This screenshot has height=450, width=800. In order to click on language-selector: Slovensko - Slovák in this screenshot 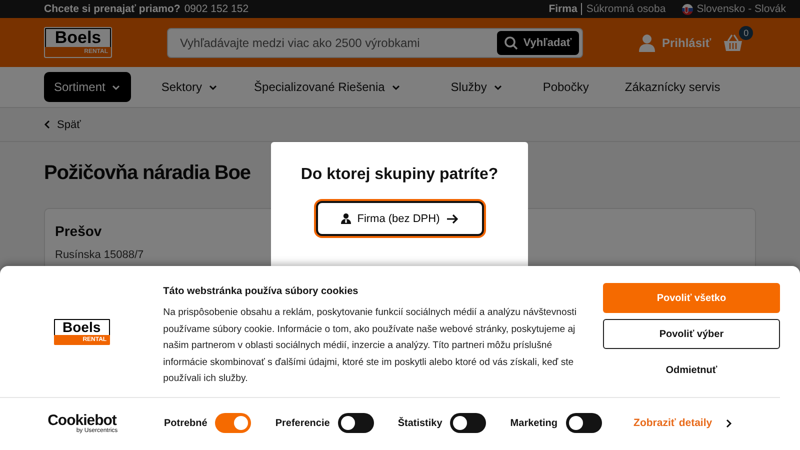, I will do `click(734, 9)`.